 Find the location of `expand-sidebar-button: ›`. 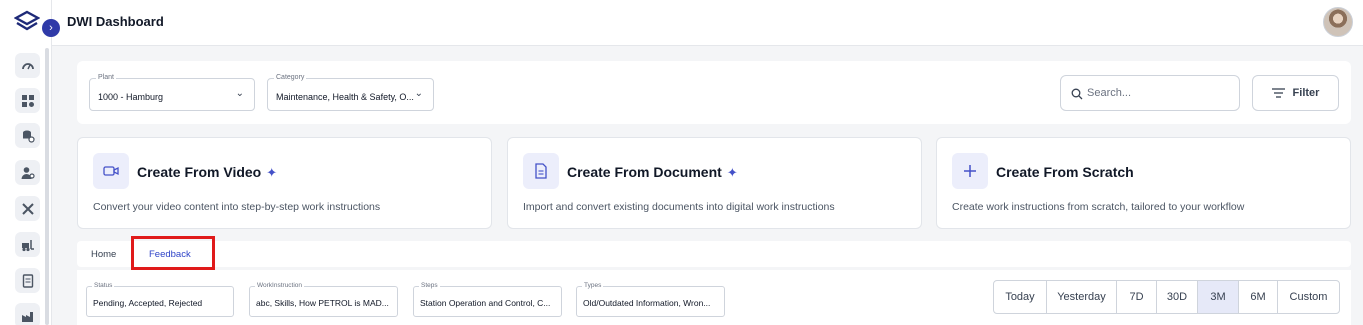

expand-sidebar-button: › is located at coordinates (51, 28).